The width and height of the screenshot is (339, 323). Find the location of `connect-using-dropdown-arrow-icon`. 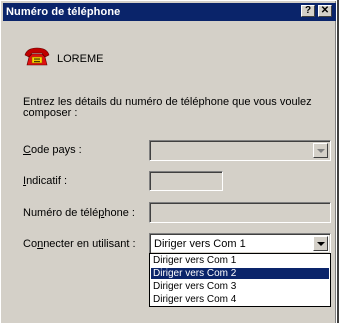

connect-using-dropdown-arrow-icon is located at coordinates (320, 243).